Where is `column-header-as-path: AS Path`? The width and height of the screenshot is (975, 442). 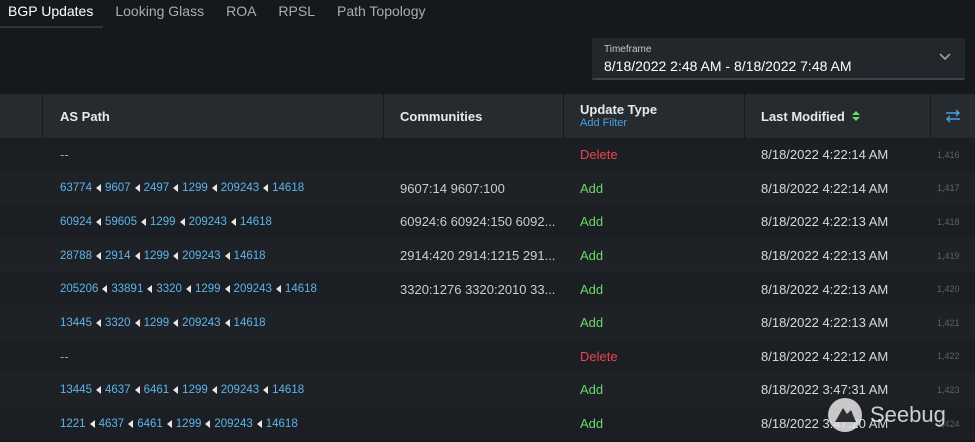
column-header-as-path: AS Path is located at coordinates (85, 116).